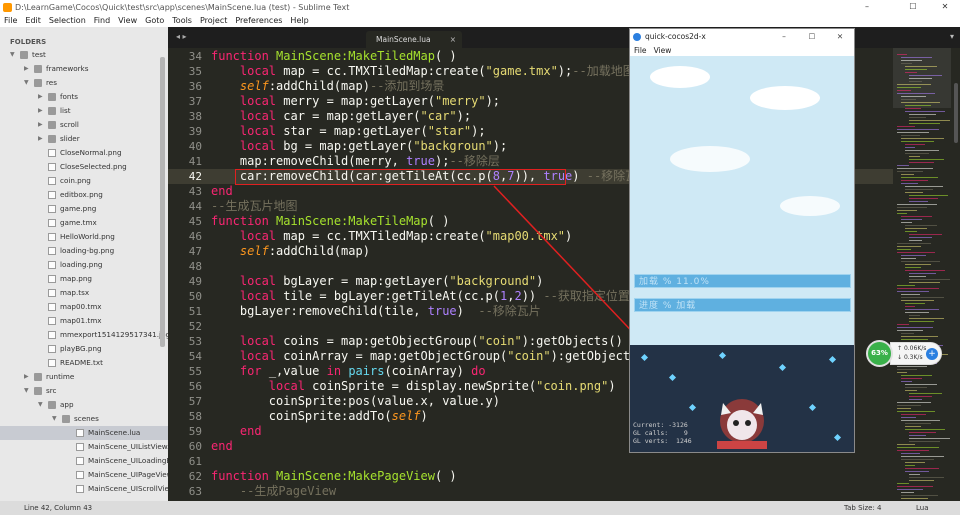 The image size is (960, 515). Describe the element at coordinates (84, 489) in the screenshot. I see `tree-file: MainScene_UIScrollView.lua` at that location.